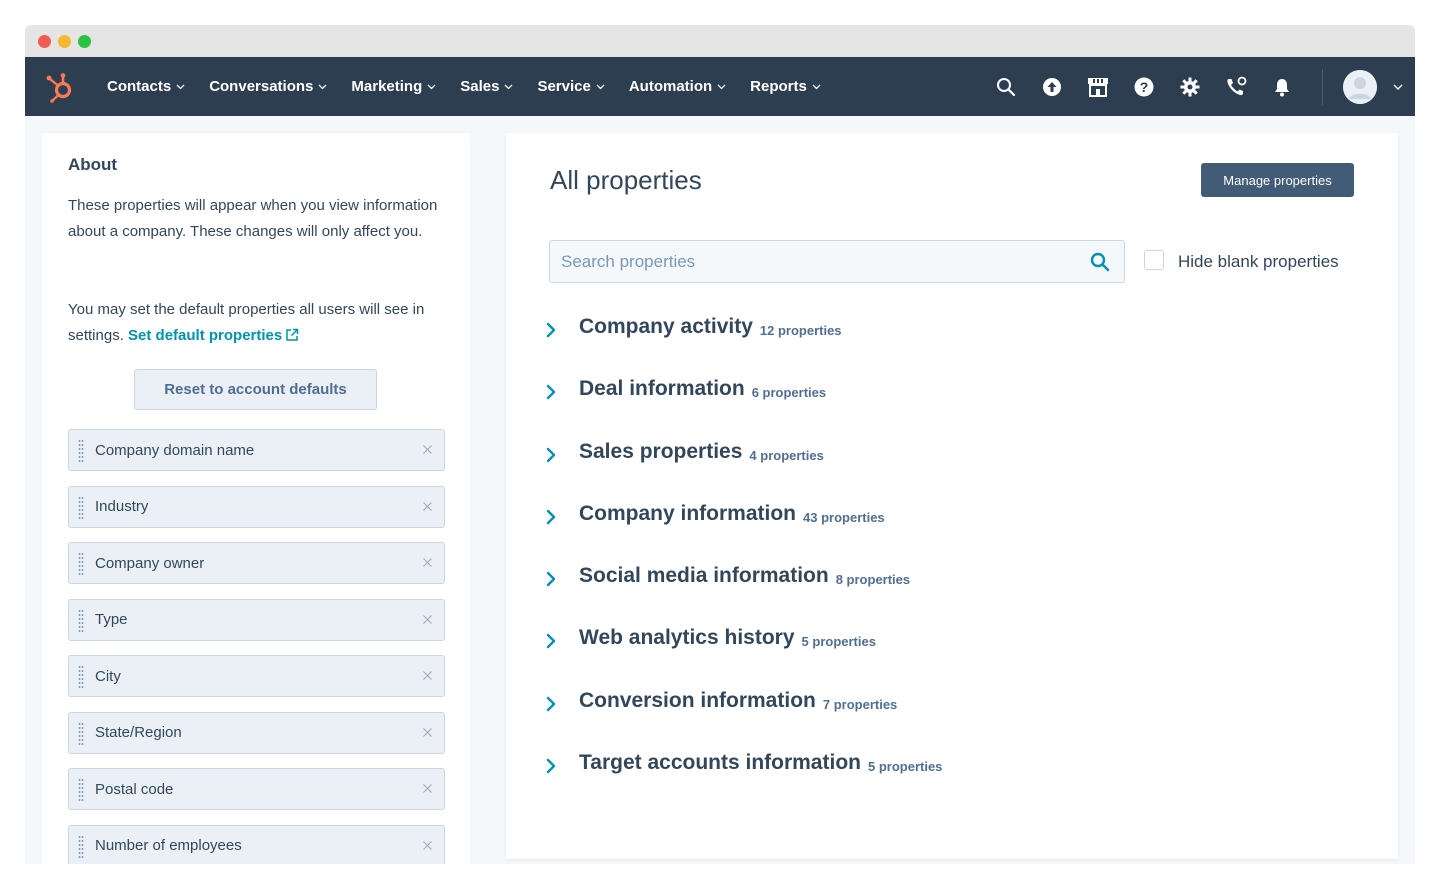 The image size is (1440, 889). I want to click on set-default-properties-link: Set default properties, so click(213, 335).